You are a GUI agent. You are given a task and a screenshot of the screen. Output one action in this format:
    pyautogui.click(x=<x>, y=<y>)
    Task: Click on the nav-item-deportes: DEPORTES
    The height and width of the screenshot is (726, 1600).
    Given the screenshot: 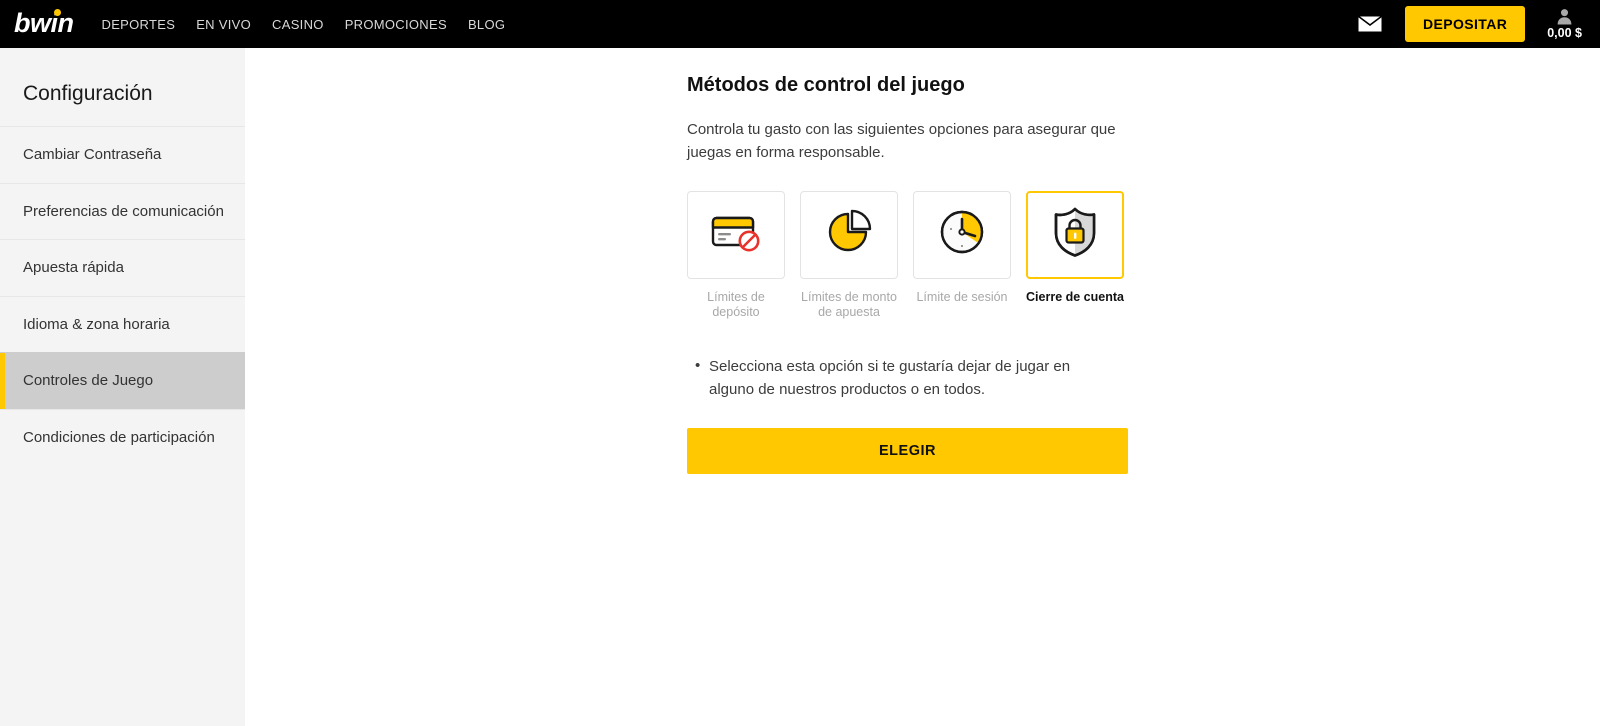 What is the action you would take?
    pyautogui.click(x=139, y=24)
    